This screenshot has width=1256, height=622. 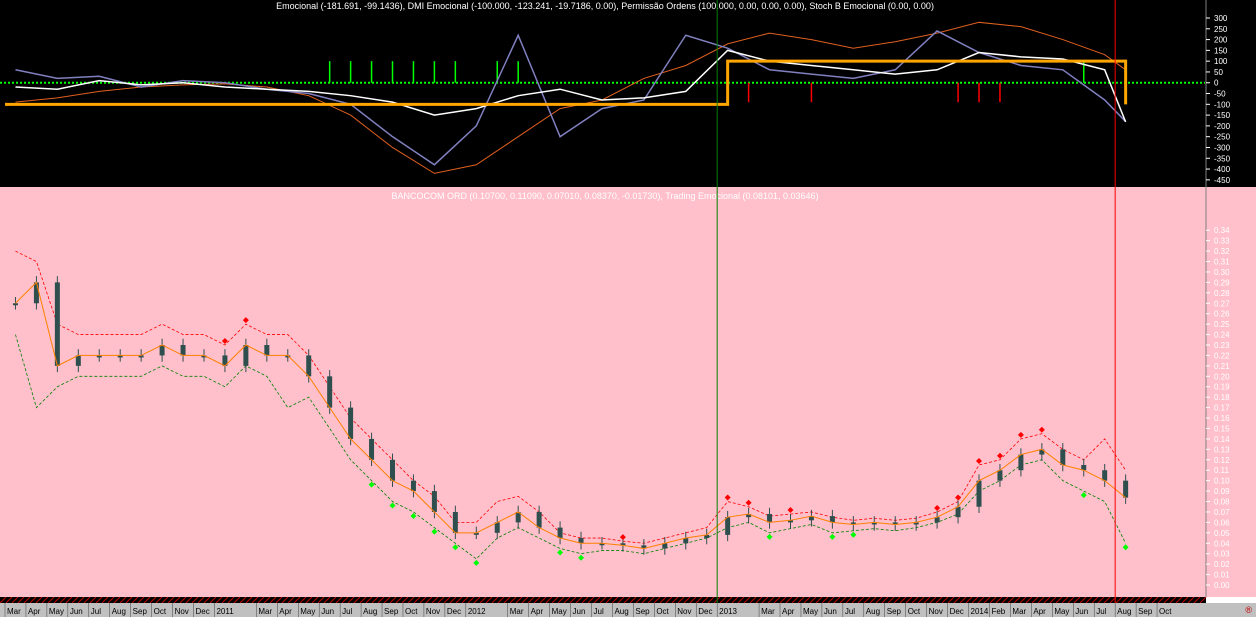 What do you see at coordinates (225, 611) in the screenshot?
I see `x-tick-label: 2011` at bounding box center [225, 611].